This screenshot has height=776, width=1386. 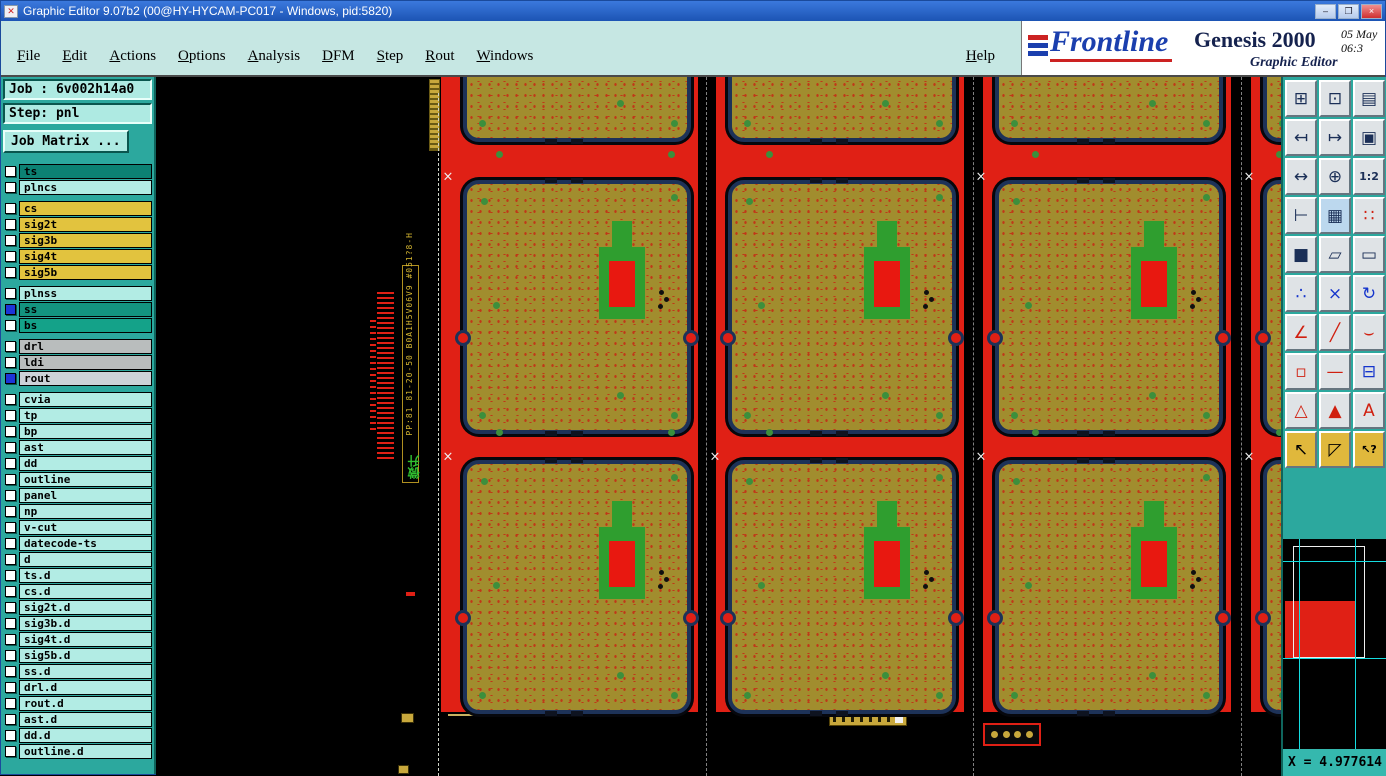 What do you see at coordinates (1335, 98) in the screenshot?
I see `monitor-icon: ⊡` at bounding box center [1335, 98].